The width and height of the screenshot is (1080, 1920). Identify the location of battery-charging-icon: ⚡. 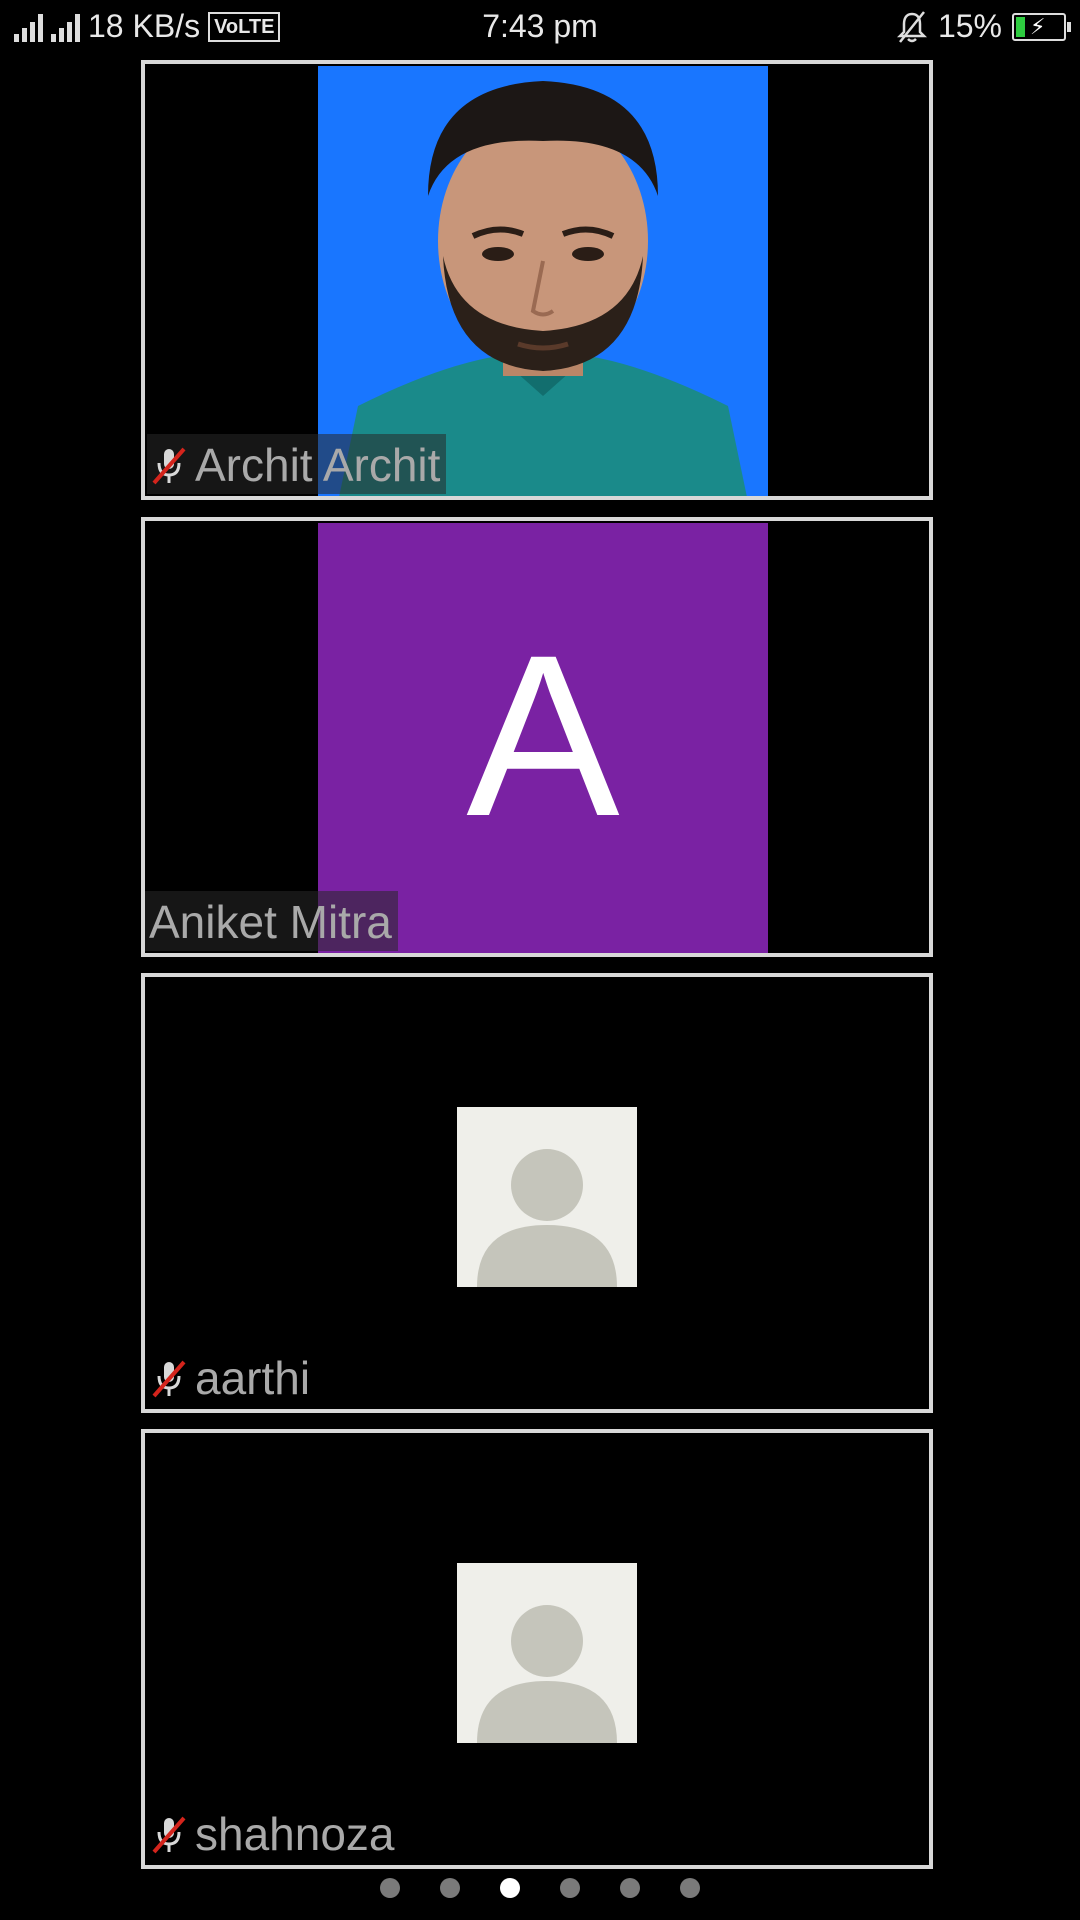
(1041, 26).